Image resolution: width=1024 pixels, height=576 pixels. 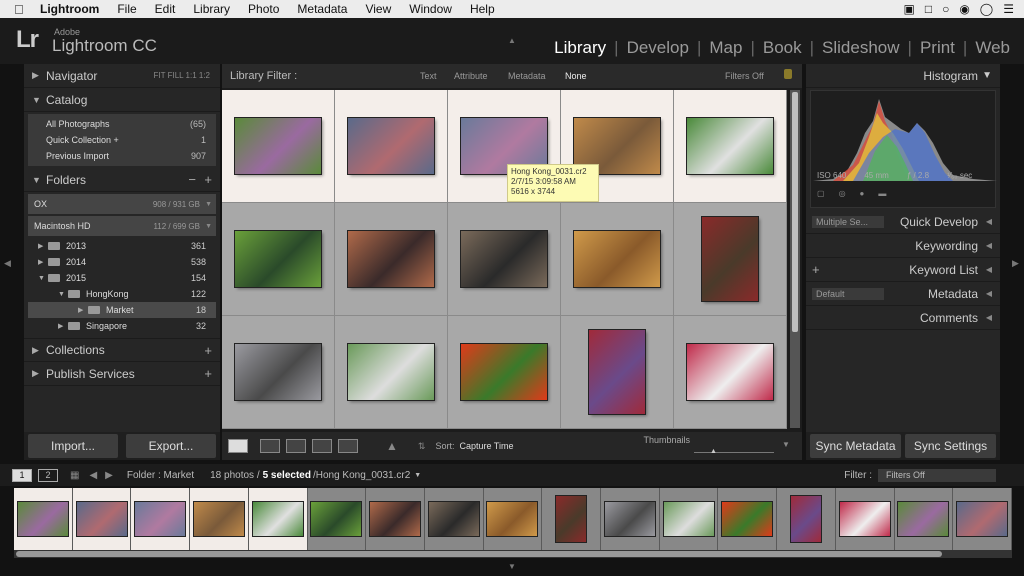 What do you see at coordinates (816, 269) in the screenshot?
I see `add-keyword-icon: +` at bounding box center [816, 269].